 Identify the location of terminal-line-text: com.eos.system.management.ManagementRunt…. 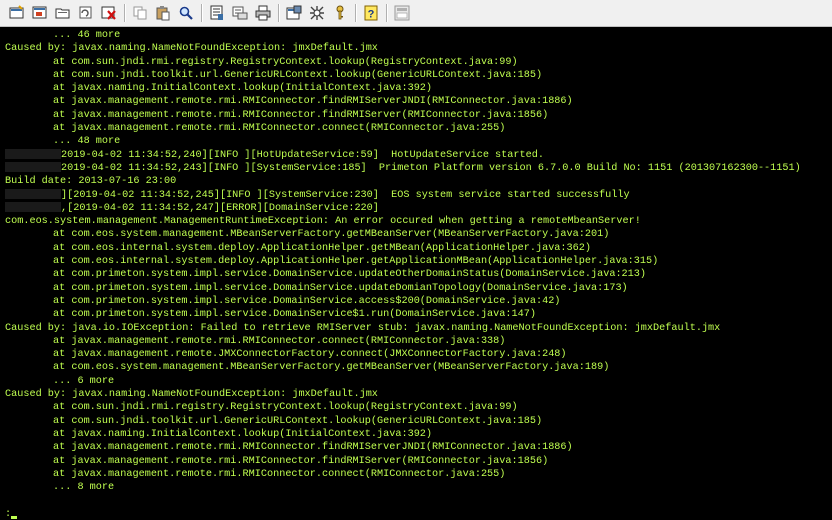
(323, 222).